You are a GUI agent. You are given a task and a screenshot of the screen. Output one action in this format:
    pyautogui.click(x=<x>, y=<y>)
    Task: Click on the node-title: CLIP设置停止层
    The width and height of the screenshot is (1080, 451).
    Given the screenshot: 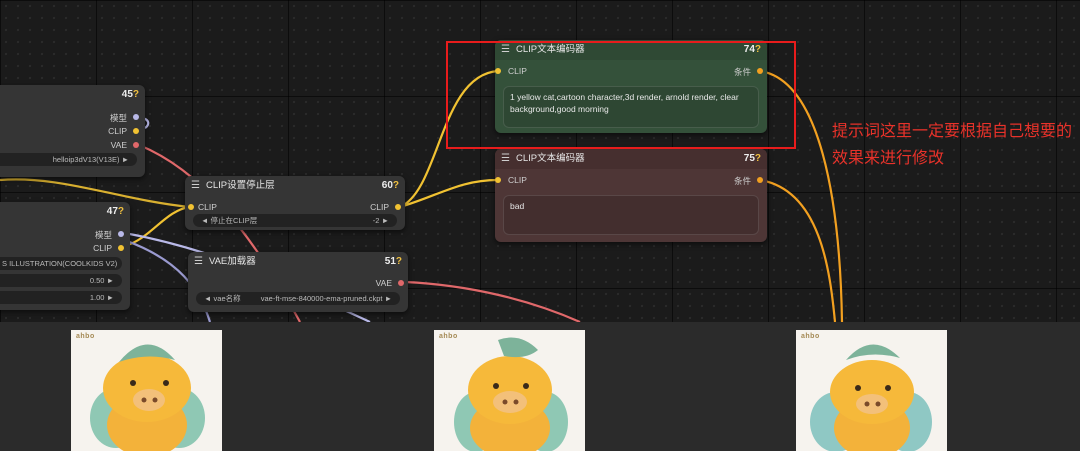 What is the action you would take?
    pyautogui.click(x=240, y=185)
    